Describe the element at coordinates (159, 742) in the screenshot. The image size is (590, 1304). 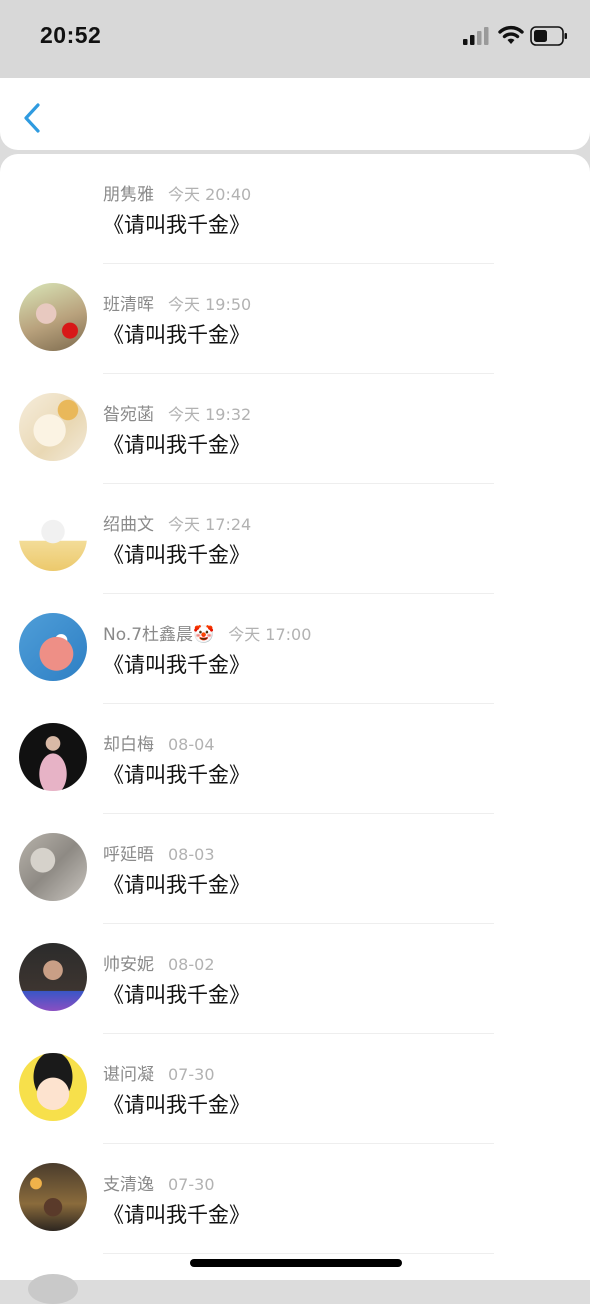
I see `item-meta: 却白梅 08-04` at that location.